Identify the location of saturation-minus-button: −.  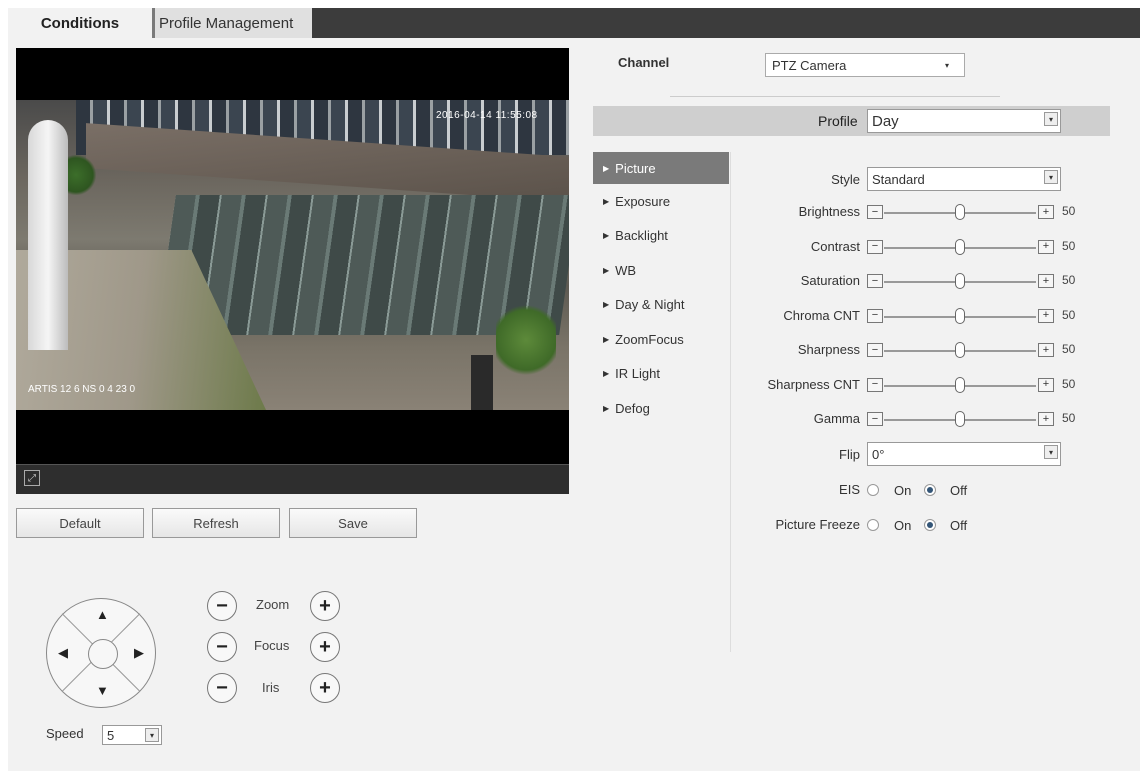
(875, 281).